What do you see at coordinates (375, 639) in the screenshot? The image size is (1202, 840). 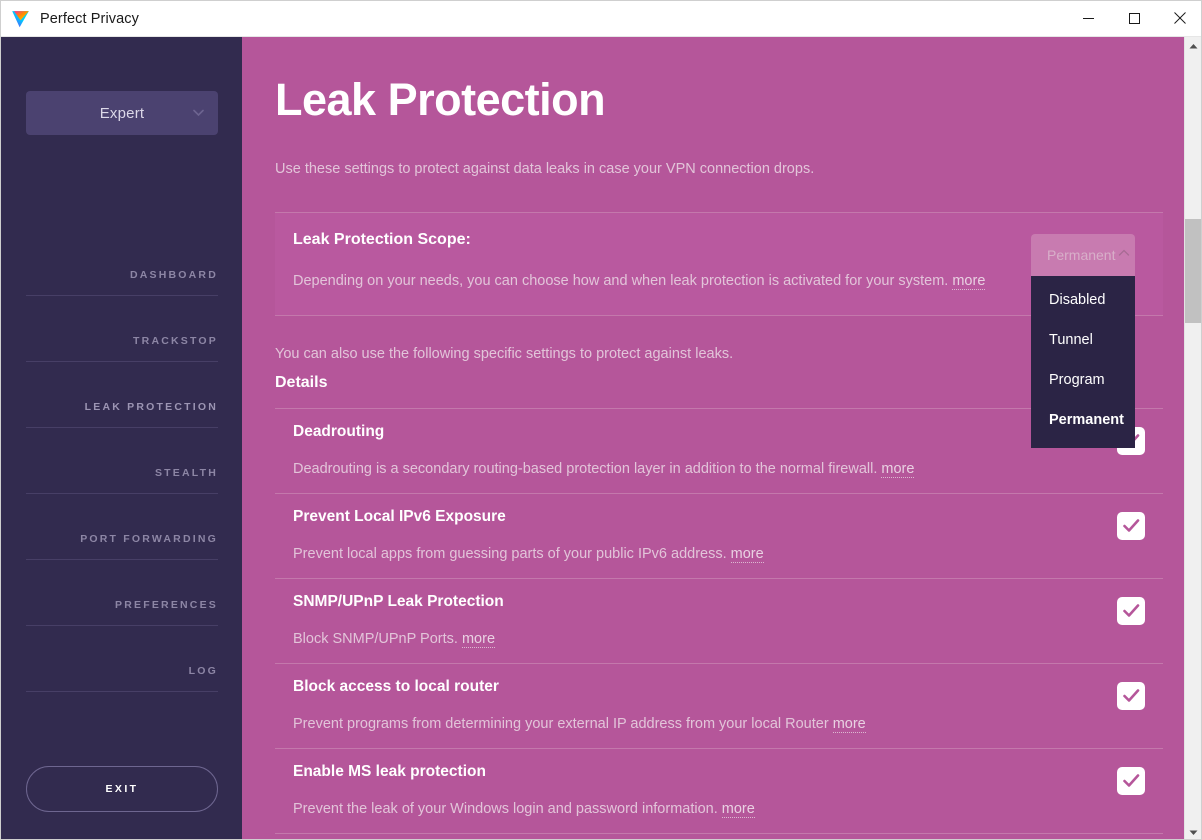 I see `setting-description-text: Block SNMP/UPnP Ports.` at bounding box center [375, 639].